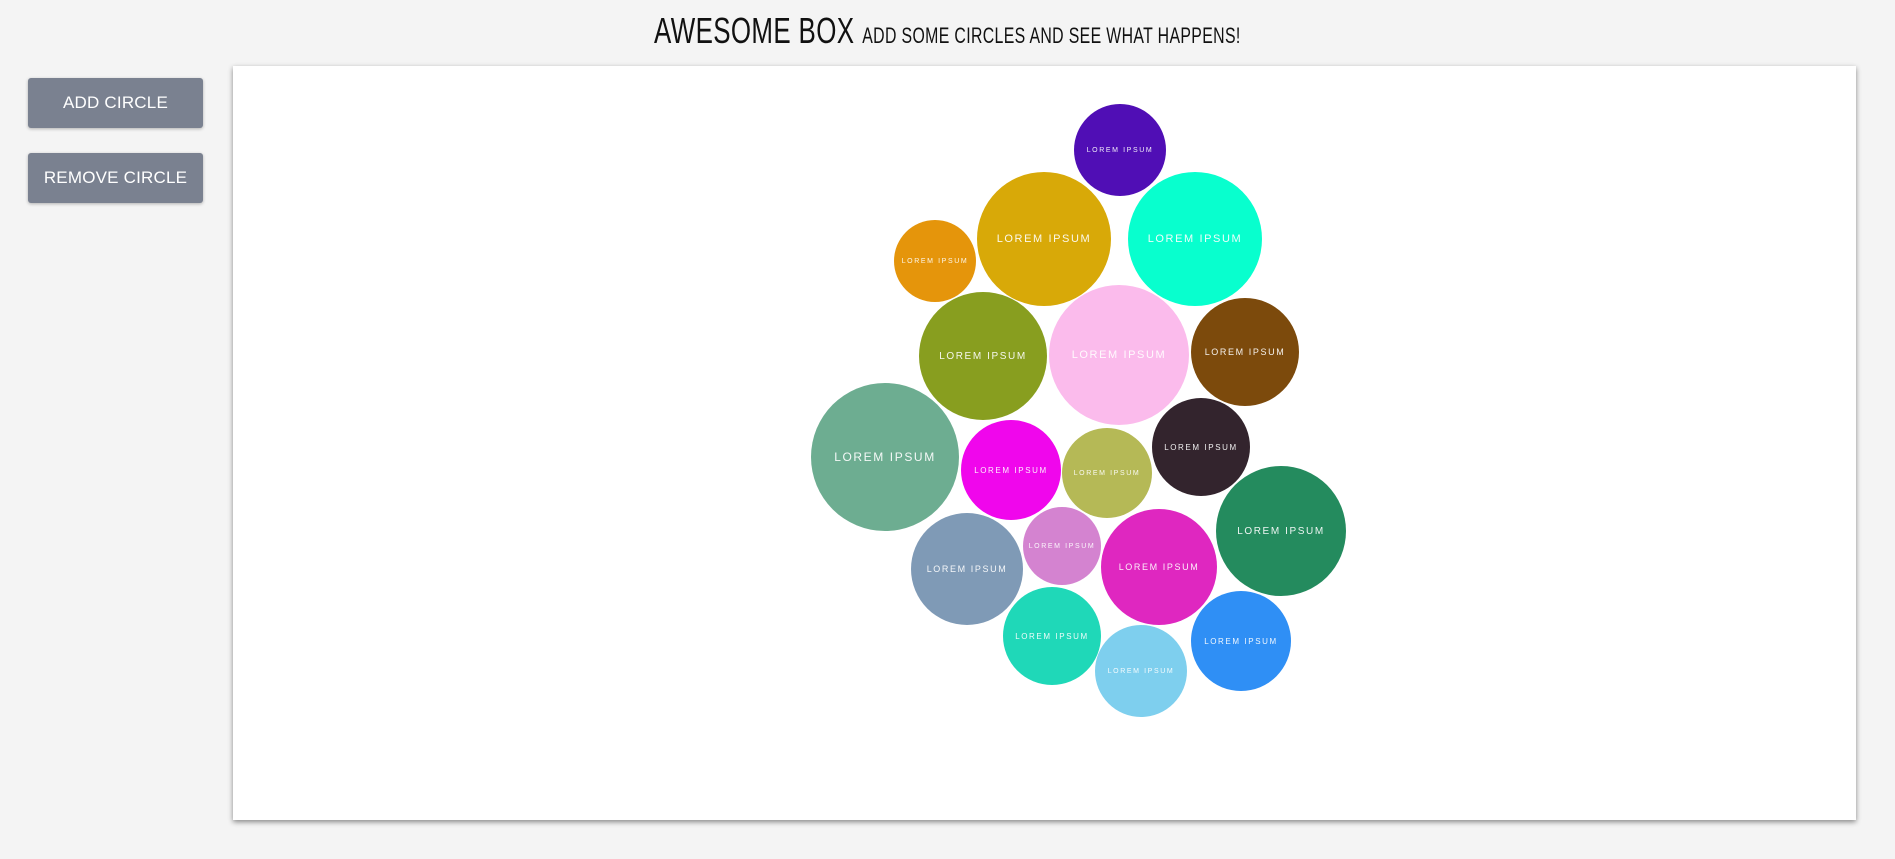 This screenshot has width=1895, height=859. I want to click on title-subtitle: ADD SOME CIRCLES AND SEE WHAT HAPPENS!, so click(1051, 35).